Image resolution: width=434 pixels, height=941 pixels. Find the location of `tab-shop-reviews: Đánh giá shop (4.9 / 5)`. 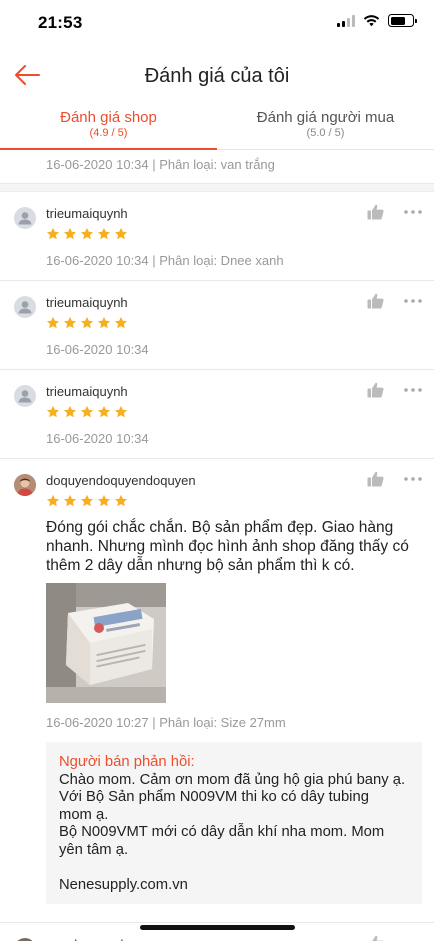

tab-shop-reviews: Đánh giá shop (4.9 / 5) is located at coordinates (108, 127).